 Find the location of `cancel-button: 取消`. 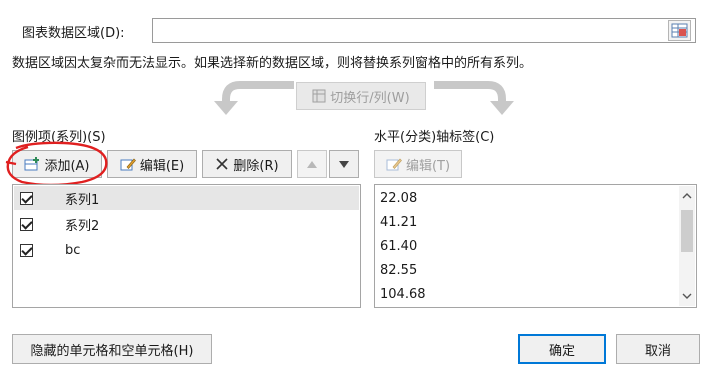

cancel-button: 取消 is located at coordinates (658, 349).